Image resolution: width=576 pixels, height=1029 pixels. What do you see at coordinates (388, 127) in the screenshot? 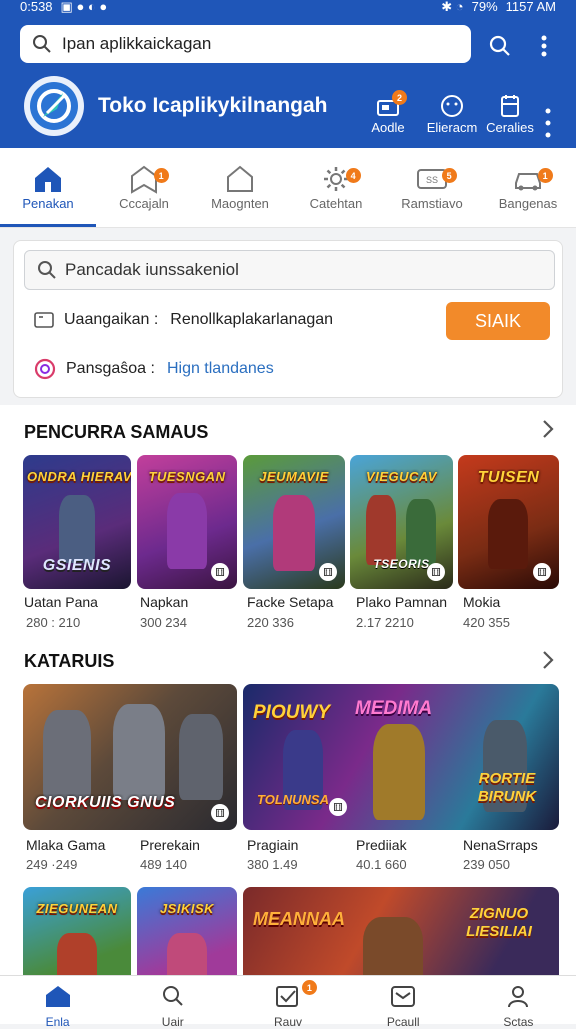
I see `header-action-label: Aodle` at bounding box center [388, 127].